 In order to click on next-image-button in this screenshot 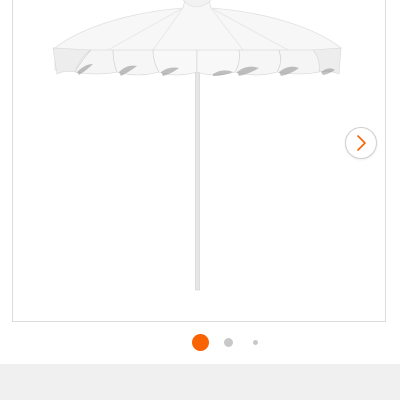, I will do `click(361, 143)`.